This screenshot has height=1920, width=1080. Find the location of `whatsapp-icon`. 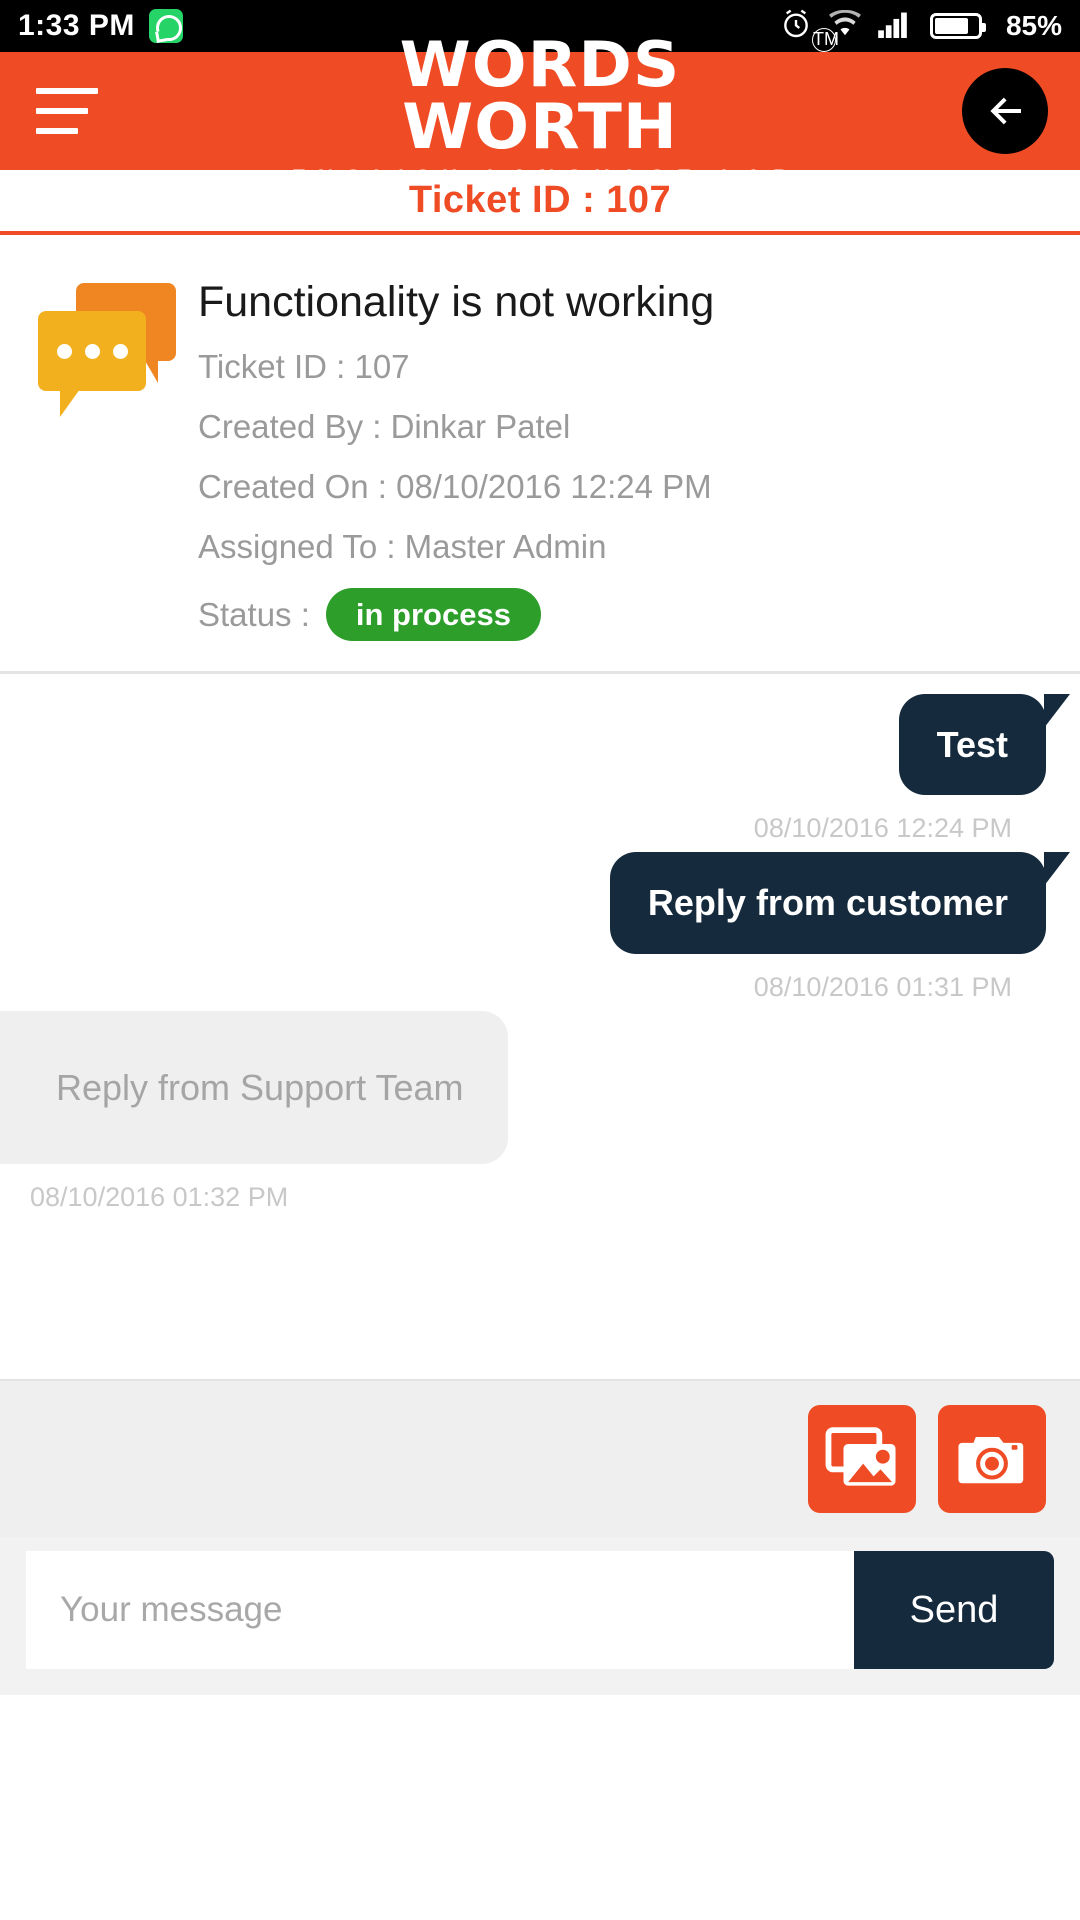

whatsapp-icon is located at coordinates (165, 26).